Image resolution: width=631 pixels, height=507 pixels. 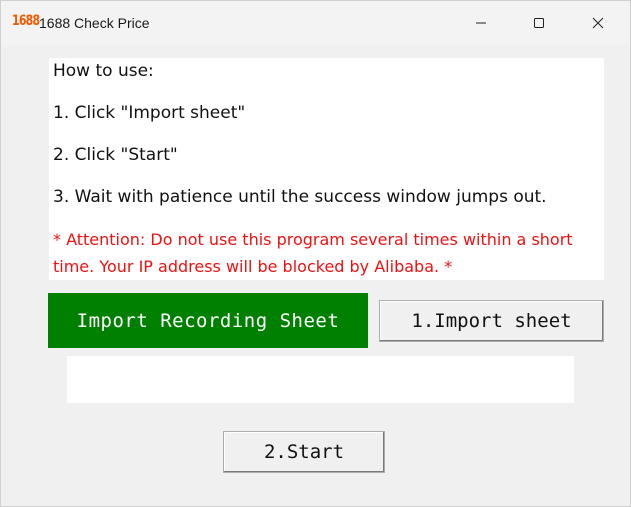 I want to click on maximize-icon, so click(x=539, y=23).